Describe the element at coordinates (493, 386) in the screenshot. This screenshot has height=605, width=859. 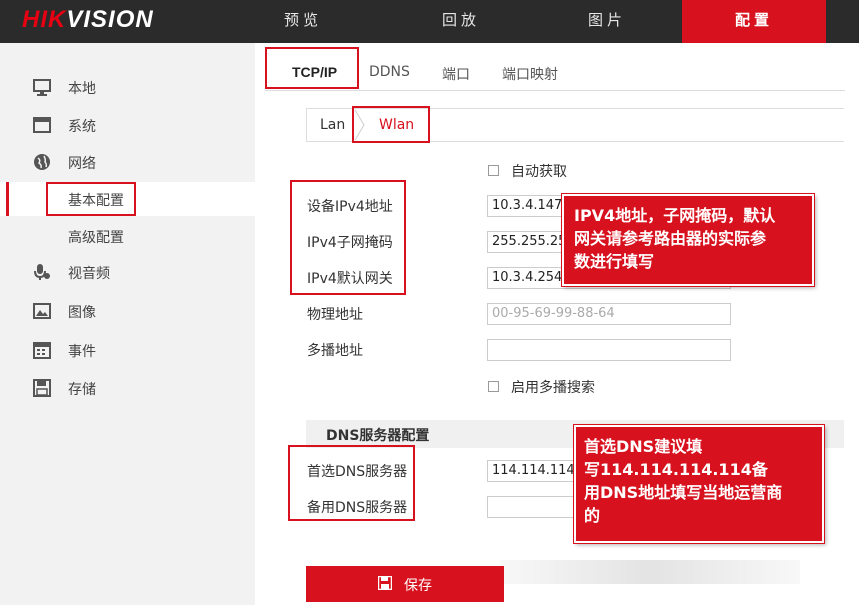
I see `multicast-search-checkbox` at that location.